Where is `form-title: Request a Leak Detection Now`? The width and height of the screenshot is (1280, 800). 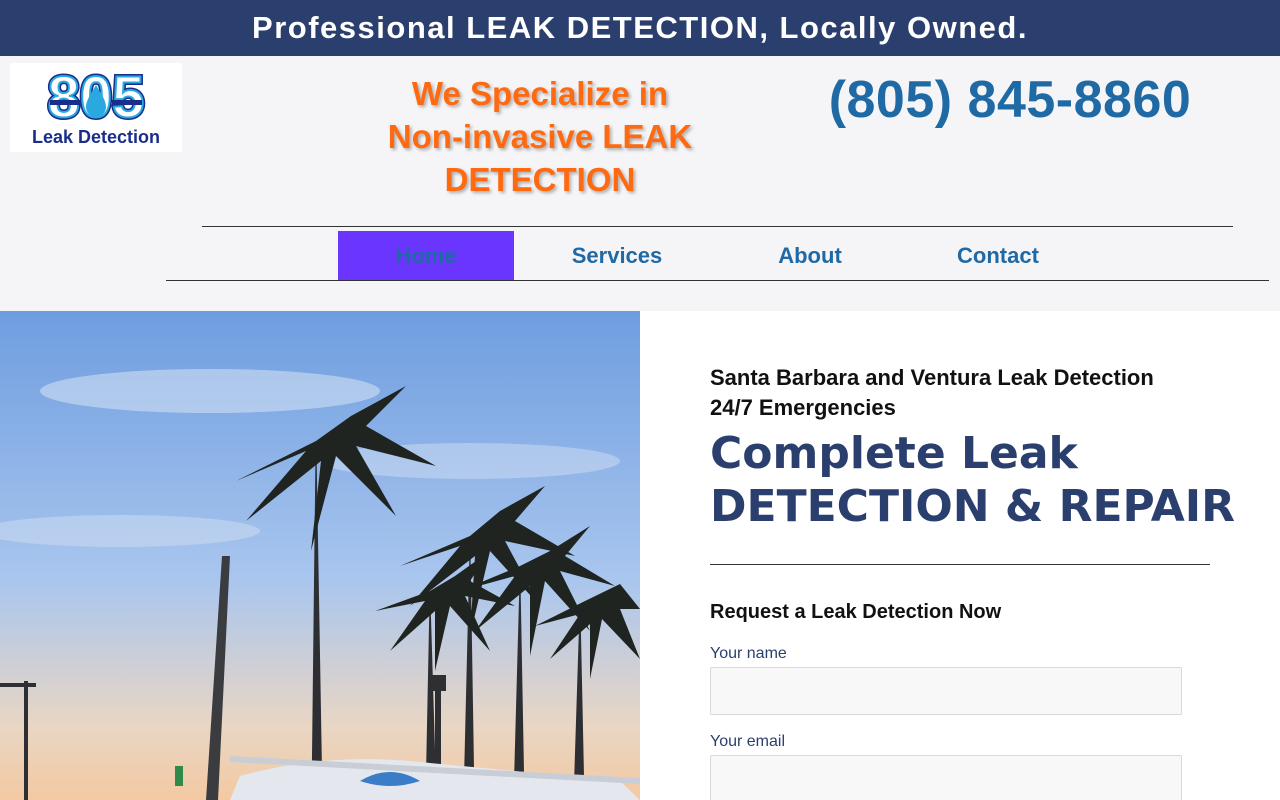
form-title: Request a Leak Detection Now is located at coordinates (856, 612).